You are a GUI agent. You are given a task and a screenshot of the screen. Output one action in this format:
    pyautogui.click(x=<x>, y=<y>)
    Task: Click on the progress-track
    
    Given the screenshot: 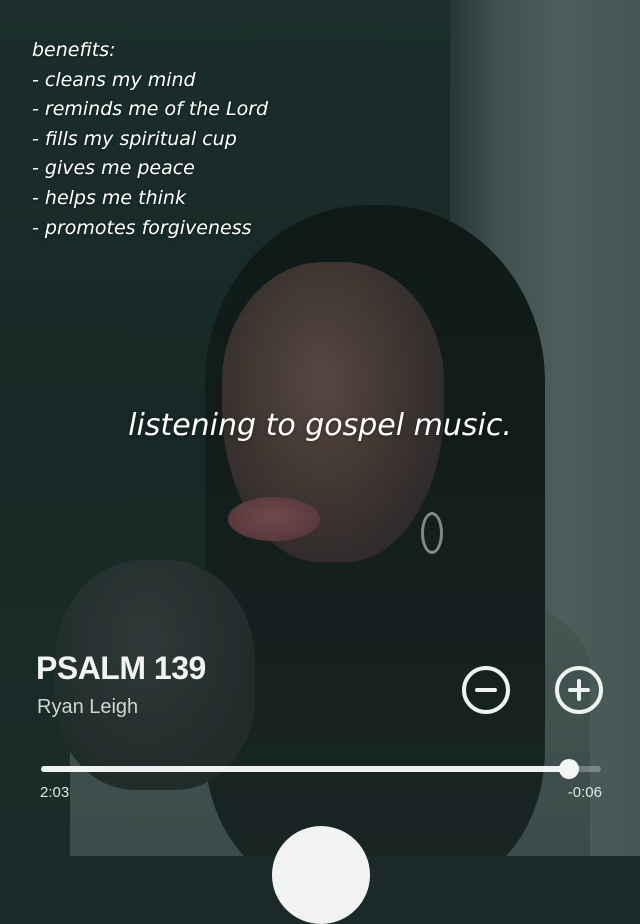 What is the action you would take?
    pyautogui.click(x=321, y=769)
    